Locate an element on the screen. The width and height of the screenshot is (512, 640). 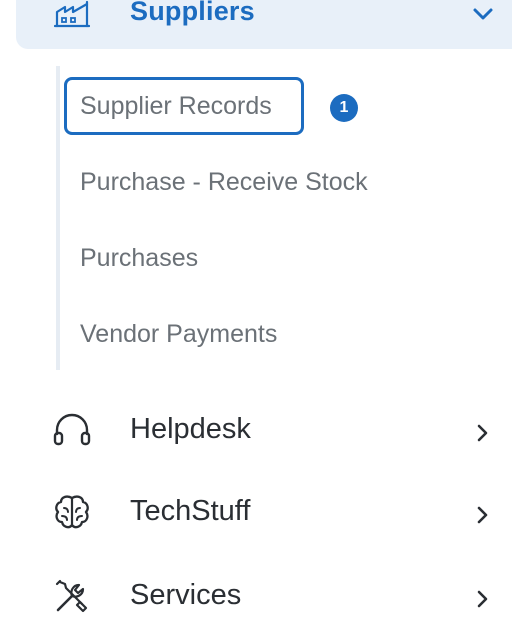
nav-label-helpdesk: Helpdesk is located at coordinates (190, 429).